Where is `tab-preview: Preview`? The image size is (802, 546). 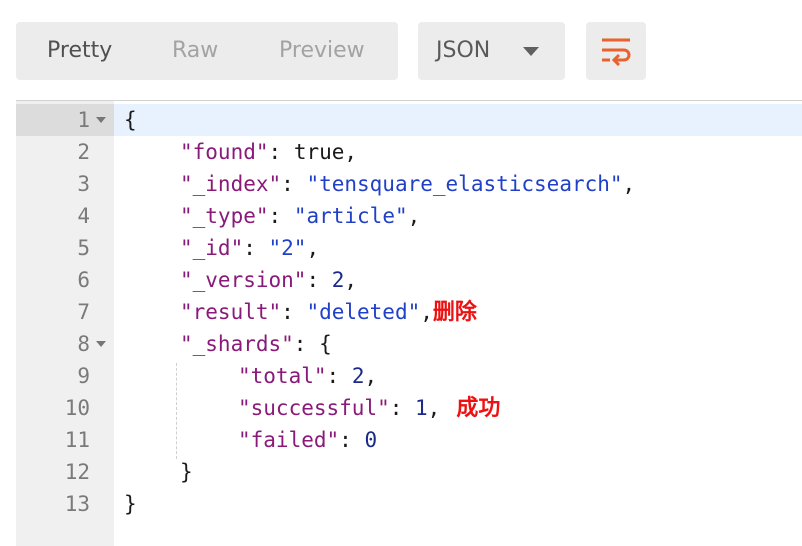
tab-preview: Preview is located at coordinates (322, 51).